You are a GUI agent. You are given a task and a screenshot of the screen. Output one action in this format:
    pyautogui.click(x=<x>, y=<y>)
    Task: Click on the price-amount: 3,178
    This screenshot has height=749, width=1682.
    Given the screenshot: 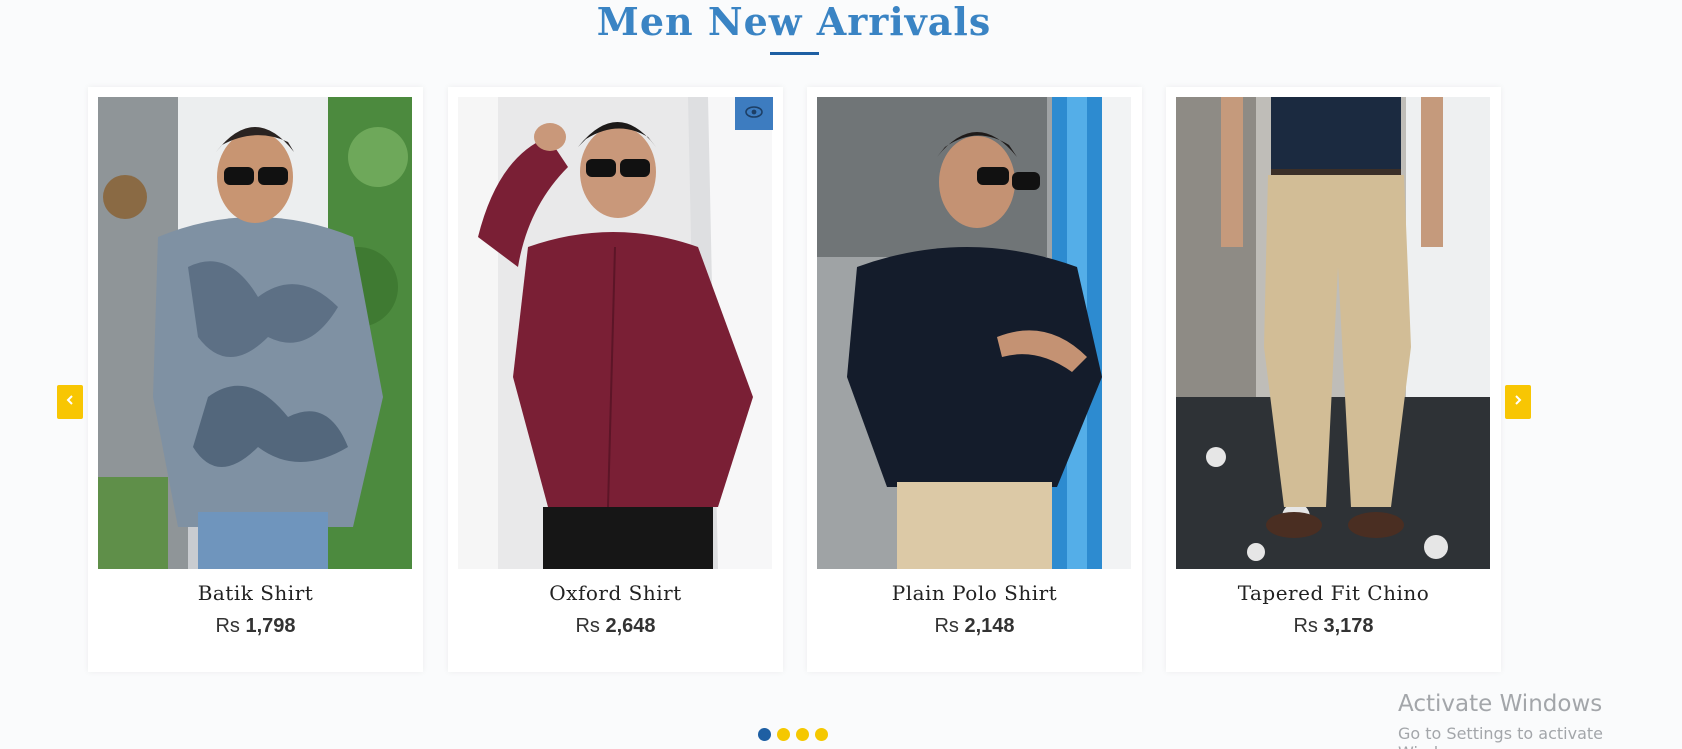 What is the action you would take?
    pyautogui.click(x=1348, y=626)
    